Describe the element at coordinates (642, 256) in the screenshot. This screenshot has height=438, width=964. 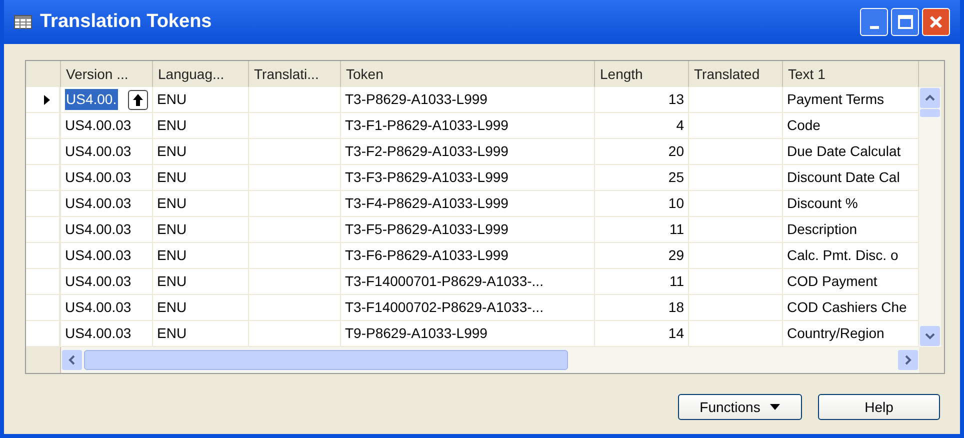
I see `table-cell: 29` at that location.